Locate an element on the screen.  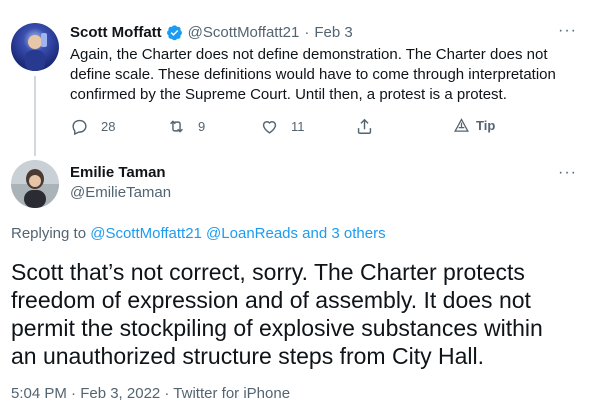
share-icon is located at coordinates (364, 126).